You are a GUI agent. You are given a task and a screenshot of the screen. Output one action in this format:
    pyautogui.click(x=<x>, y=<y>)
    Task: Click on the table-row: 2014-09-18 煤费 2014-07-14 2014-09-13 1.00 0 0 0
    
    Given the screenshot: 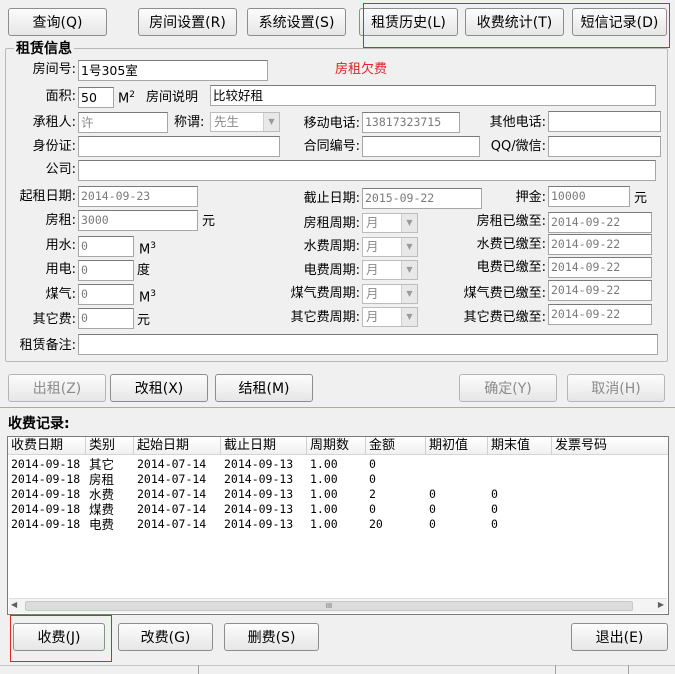 What is the action you would take?
    pyautogui.click(x=338, y=509)
    